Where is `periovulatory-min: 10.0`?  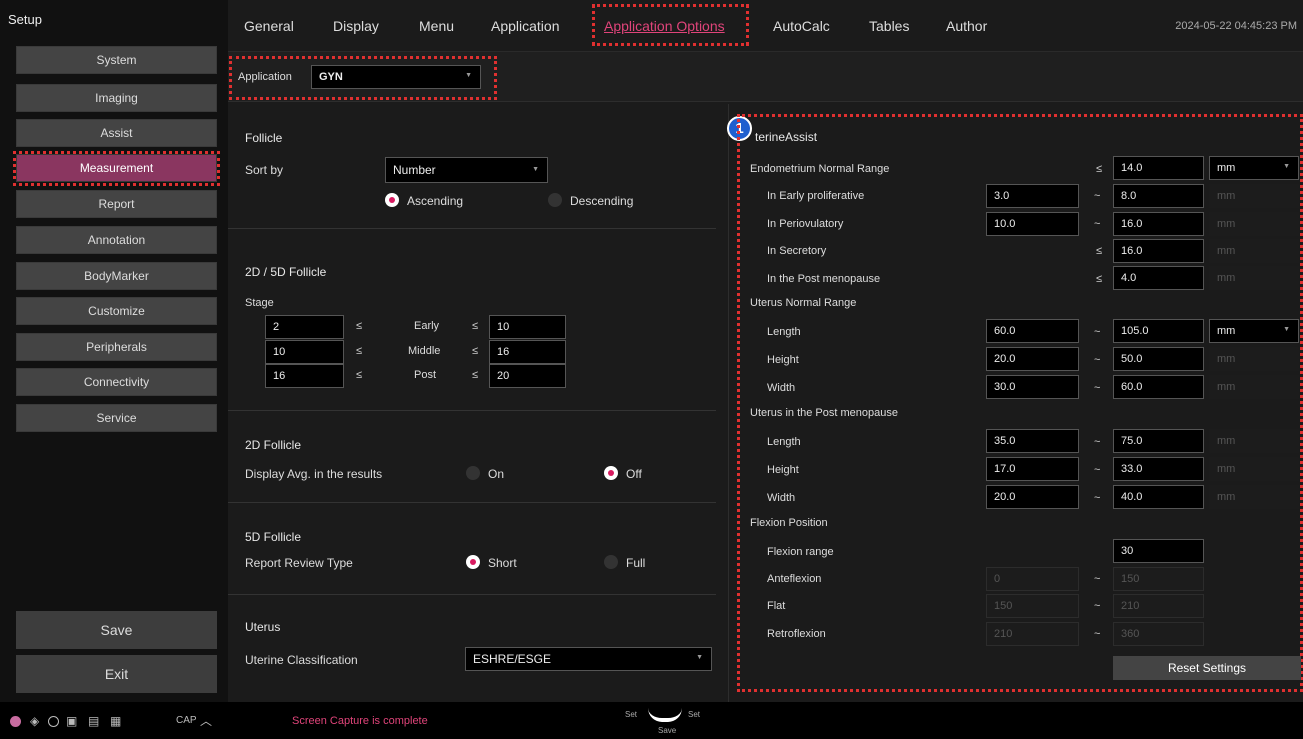 periovulatory-min: 10.0 is located at coordinates (1032, 224).